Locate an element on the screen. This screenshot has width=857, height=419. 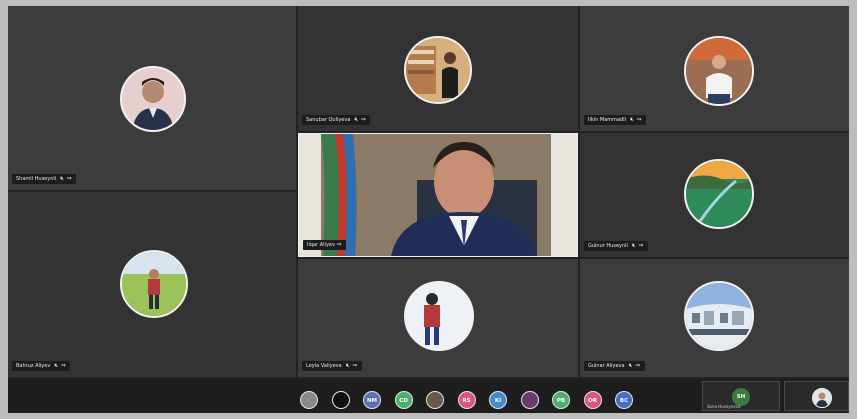
more-participants-thumbnail is located at coordinates (816, 396).